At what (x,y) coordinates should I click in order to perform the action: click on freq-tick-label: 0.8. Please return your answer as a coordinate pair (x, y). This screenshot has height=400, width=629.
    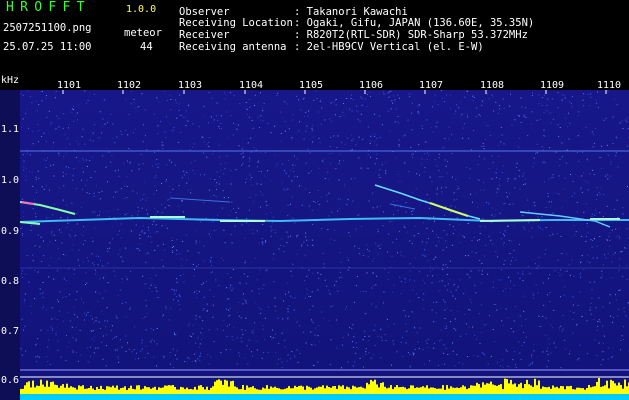
    Looking at the image, I should click on (10, 281).